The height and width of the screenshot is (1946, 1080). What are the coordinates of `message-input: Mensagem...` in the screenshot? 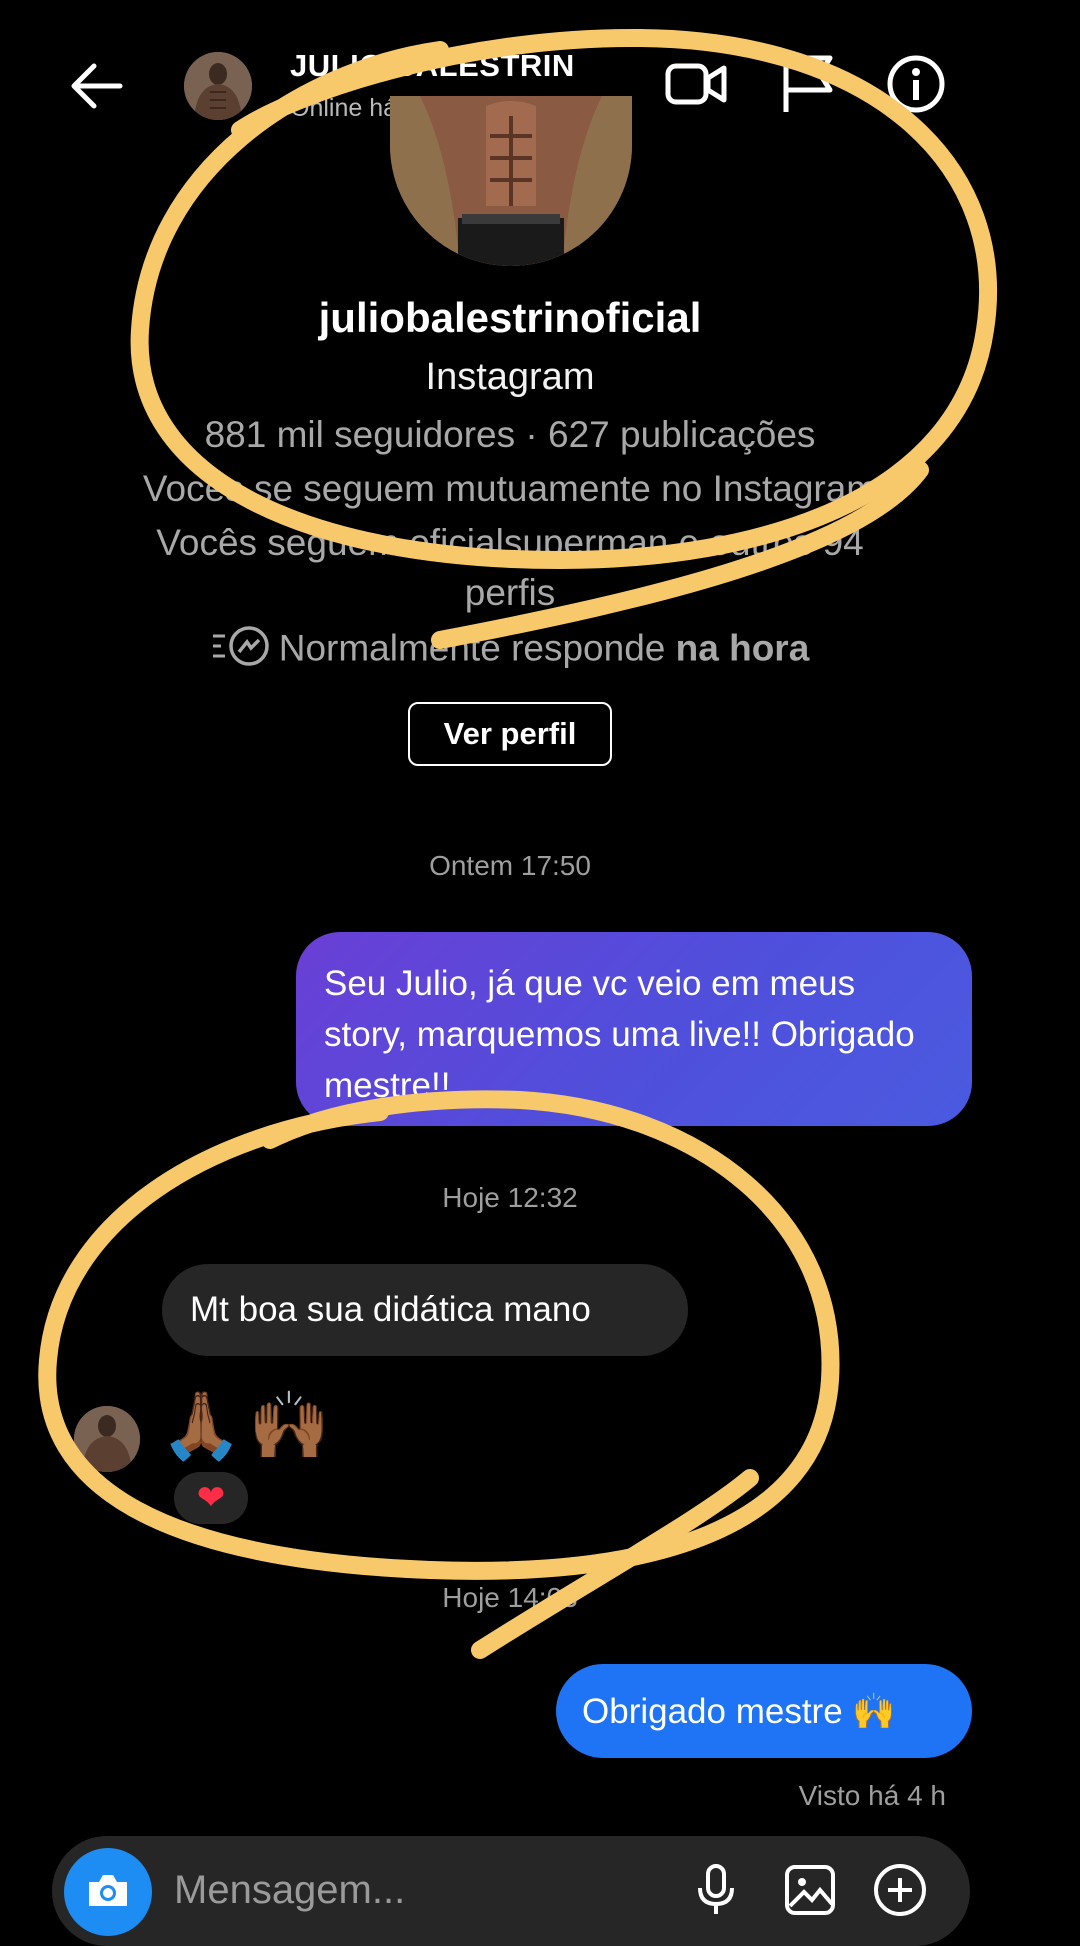 It's located at (289, 1890).